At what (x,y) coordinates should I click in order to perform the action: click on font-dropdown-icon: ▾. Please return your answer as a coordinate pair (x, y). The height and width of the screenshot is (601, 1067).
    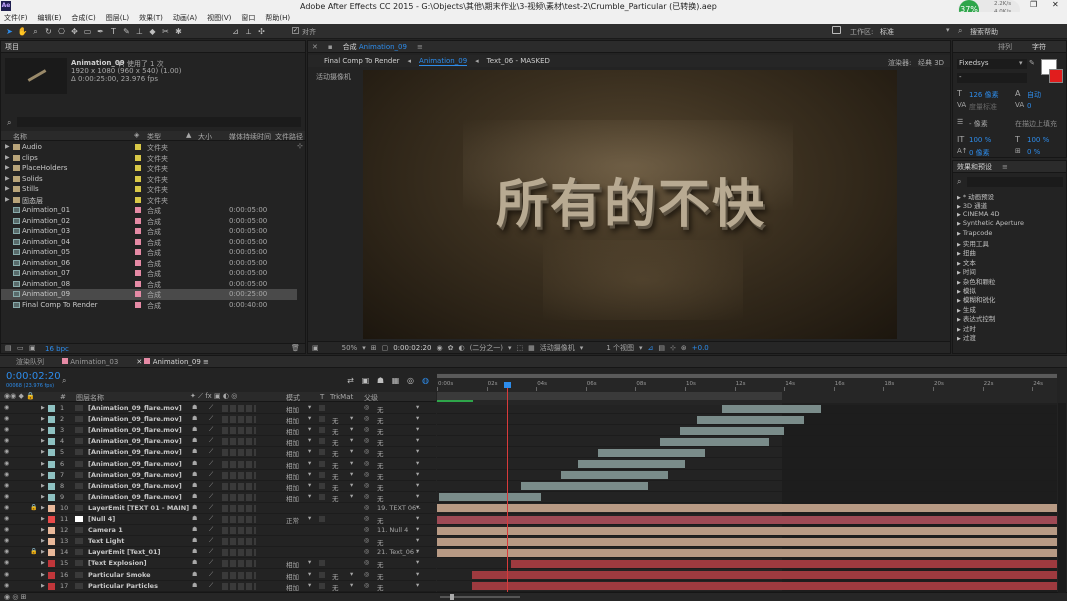
    Looking at the image, I should click on (1021, 63).